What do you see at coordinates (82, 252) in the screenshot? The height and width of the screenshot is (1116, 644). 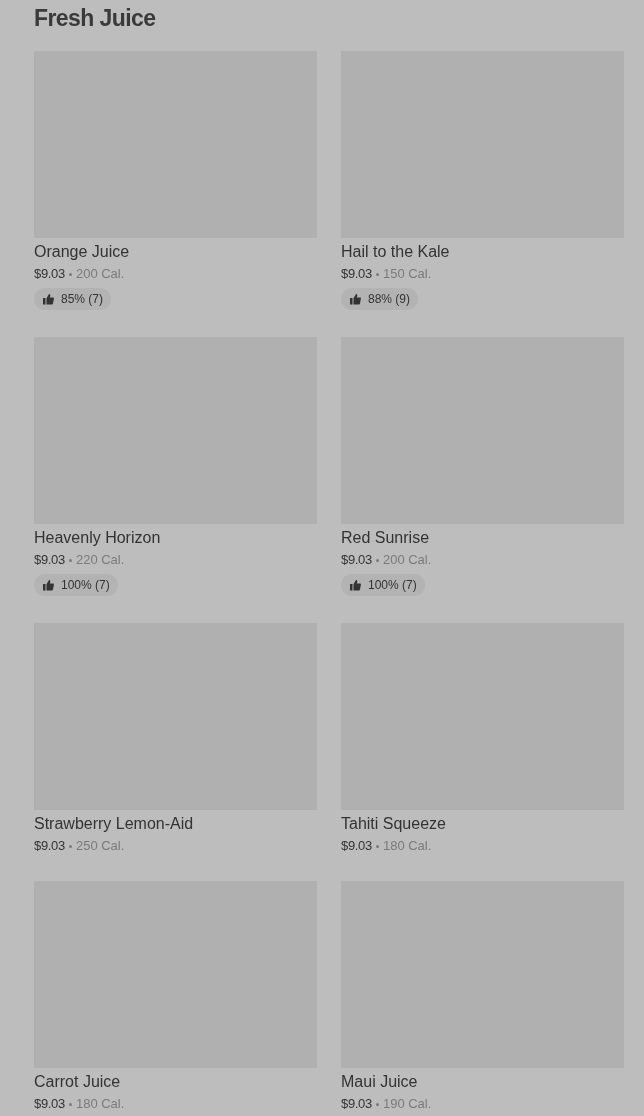 I see `item-name: Orange Juice` at bounding box center [82, 252].